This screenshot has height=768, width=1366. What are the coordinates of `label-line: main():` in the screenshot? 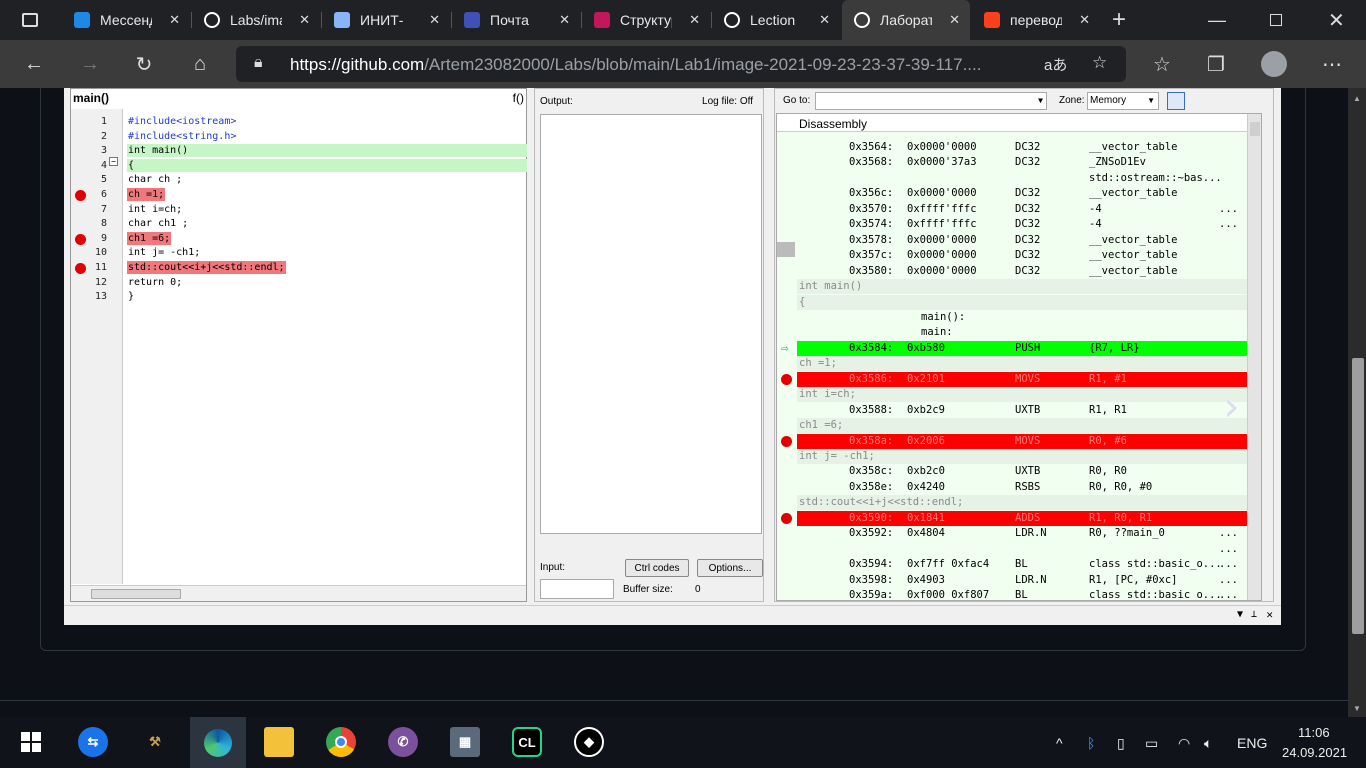 It's located at (1023, 317).